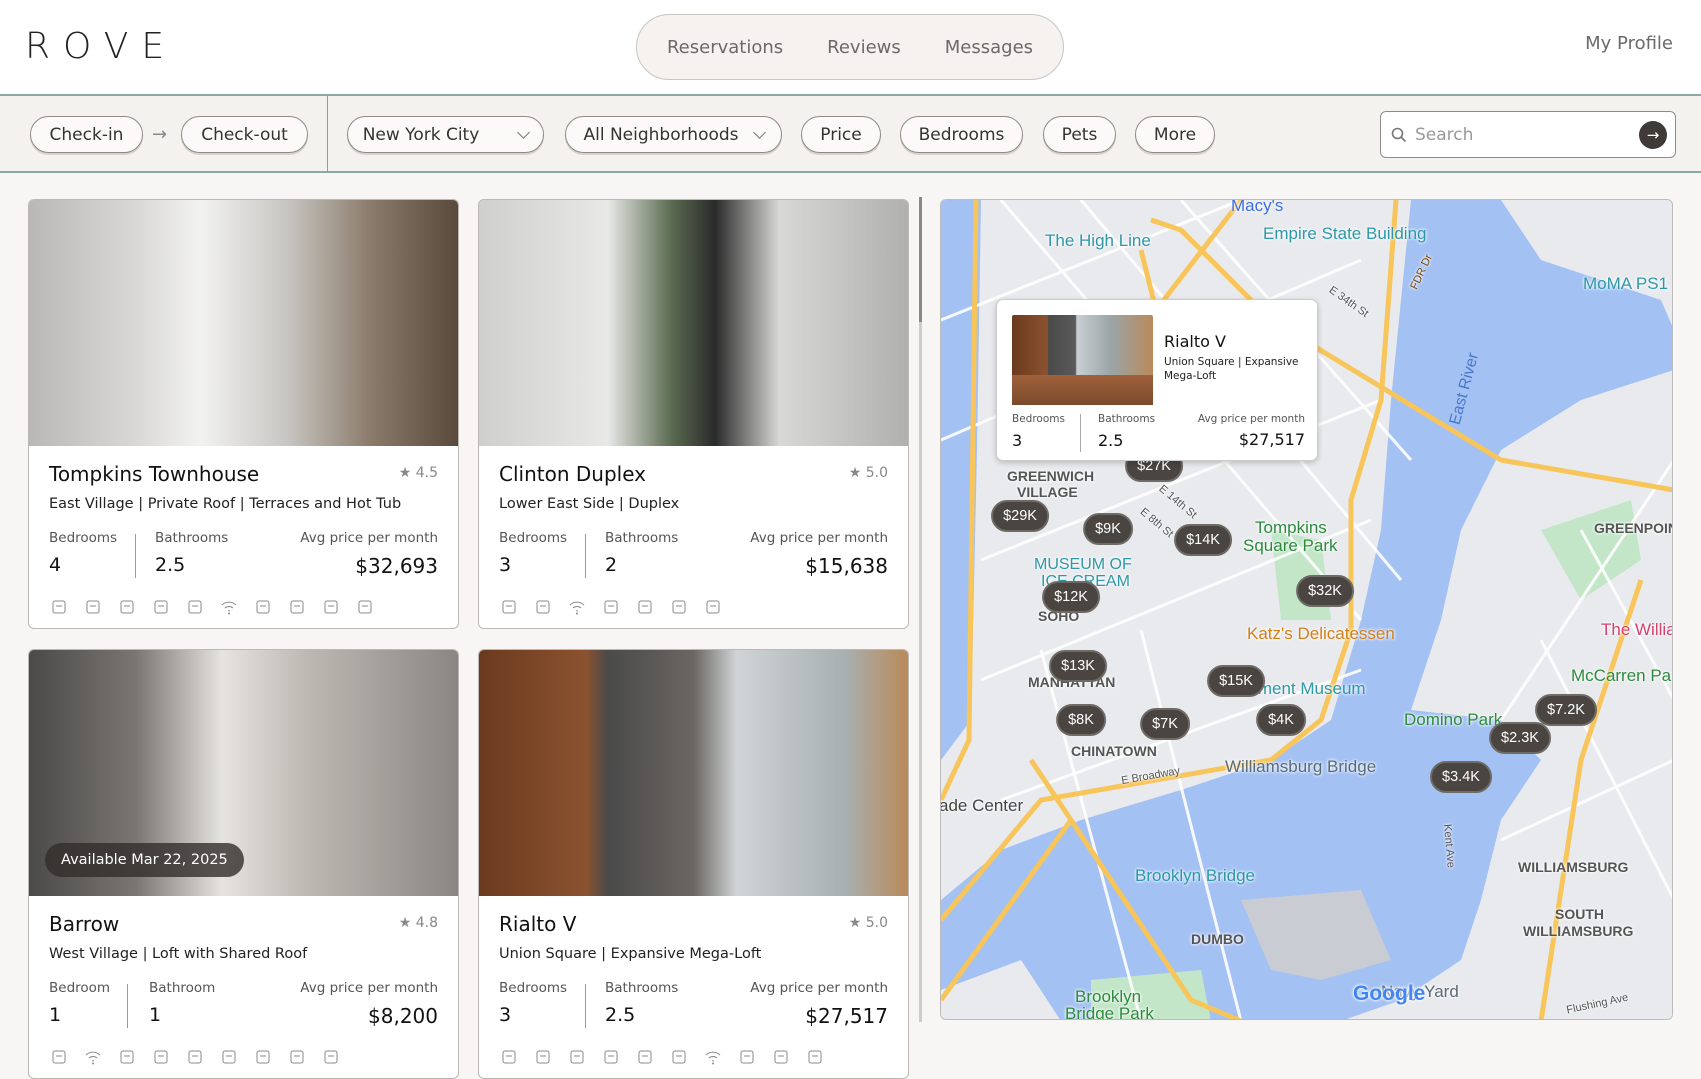  Describe the element at coordinates (1195, 876) in the screenshot. I see `map-label-brooklyn-bridge: Brooklyn Bridge` at that location.